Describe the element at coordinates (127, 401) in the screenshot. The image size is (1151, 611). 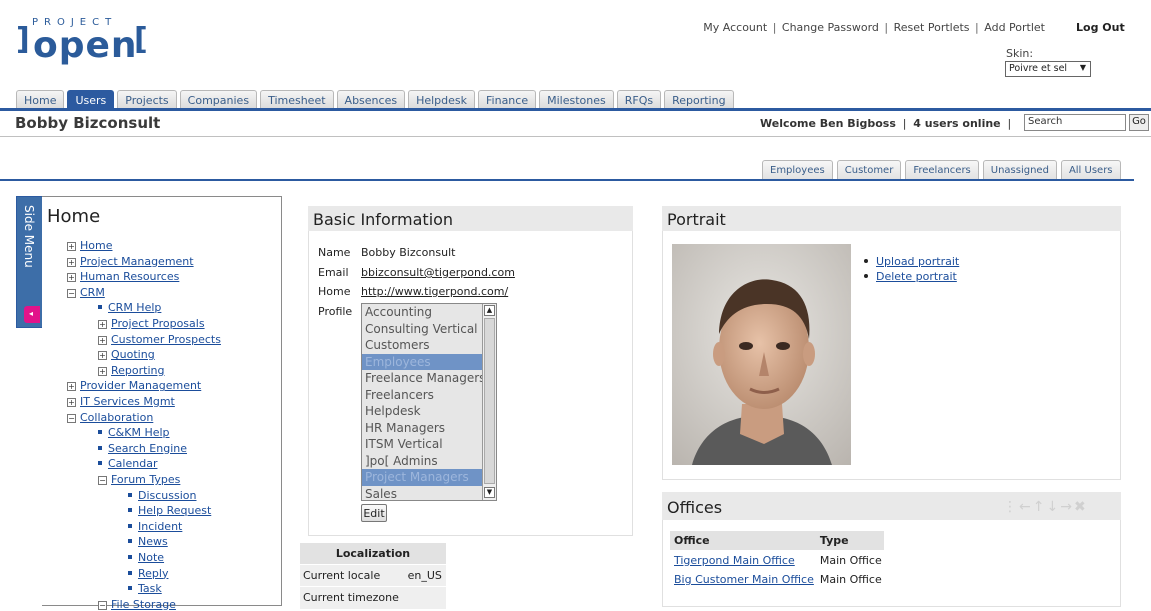
I see `side-menu-link: IT Services Mgmt` at that location.